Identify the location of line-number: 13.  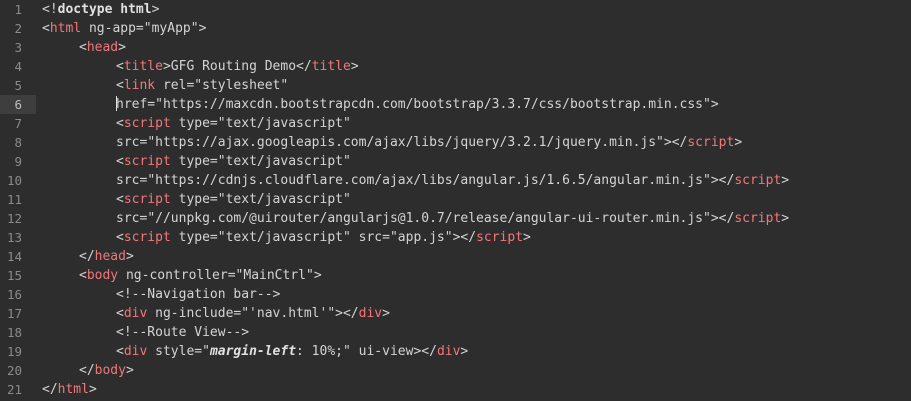
(14, 237).